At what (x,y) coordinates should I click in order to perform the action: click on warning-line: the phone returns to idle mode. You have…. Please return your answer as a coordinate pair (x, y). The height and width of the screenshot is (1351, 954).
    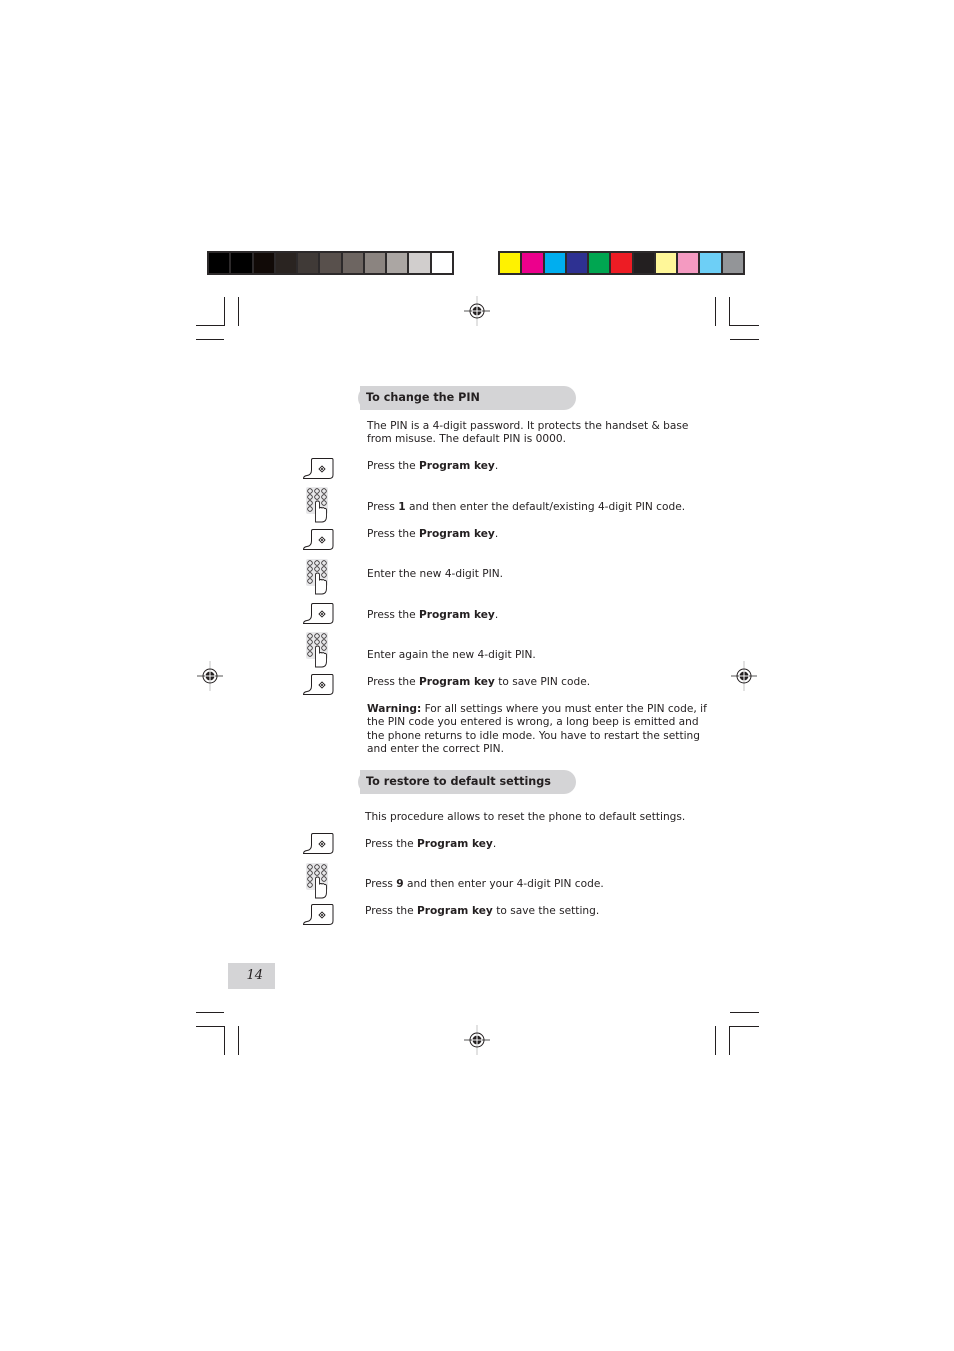
    Looking at the image, I should click on (533, 735).